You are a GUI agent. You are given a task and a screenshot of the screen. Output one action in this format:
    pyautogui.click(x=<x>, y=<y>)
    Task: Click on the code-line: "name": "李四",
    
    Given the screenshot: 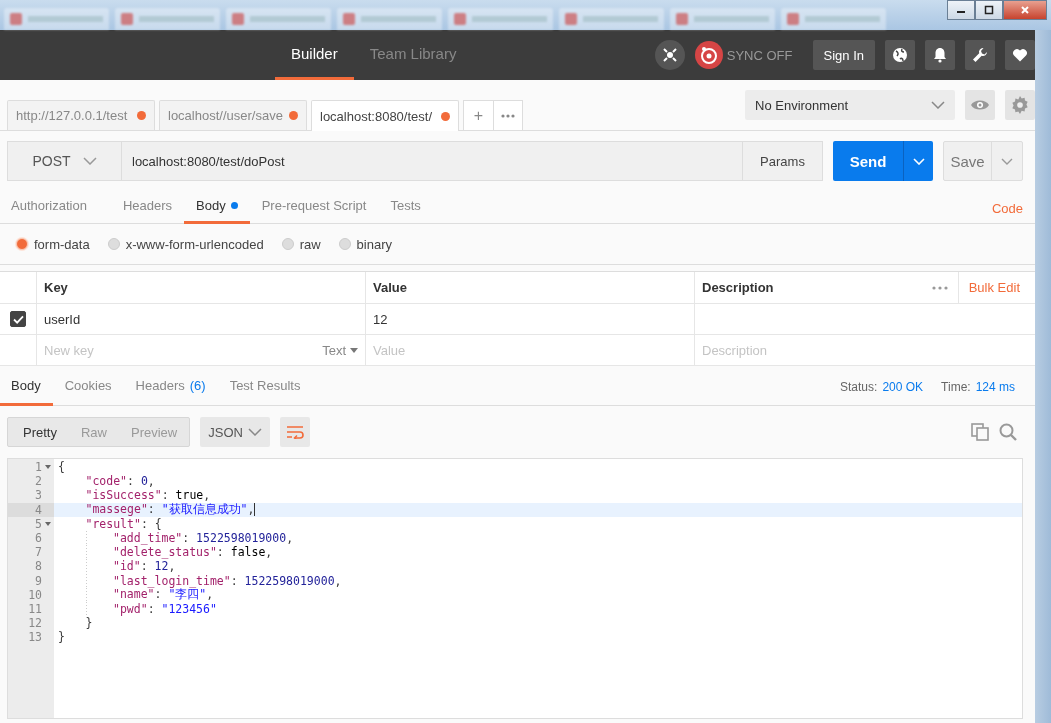 What is the action you would take?
    pyautogui.click(x=163, y=595)
    